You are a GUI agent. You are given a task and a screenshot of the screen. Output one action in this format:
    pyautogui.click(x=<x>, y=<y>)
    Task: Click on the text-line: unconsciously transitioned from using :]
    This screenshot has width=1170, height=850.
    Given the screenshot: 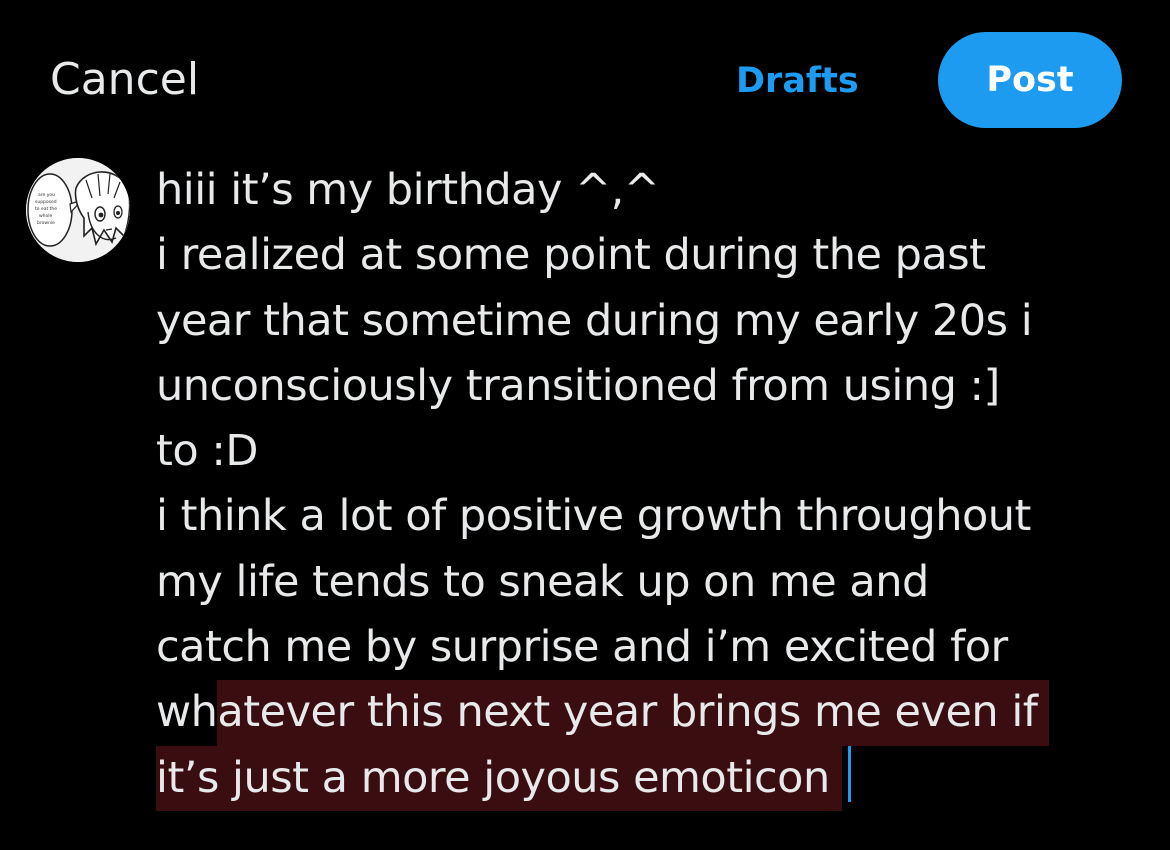 What is the action you would take?
    pyautogui.click(x=578, y=385)
    